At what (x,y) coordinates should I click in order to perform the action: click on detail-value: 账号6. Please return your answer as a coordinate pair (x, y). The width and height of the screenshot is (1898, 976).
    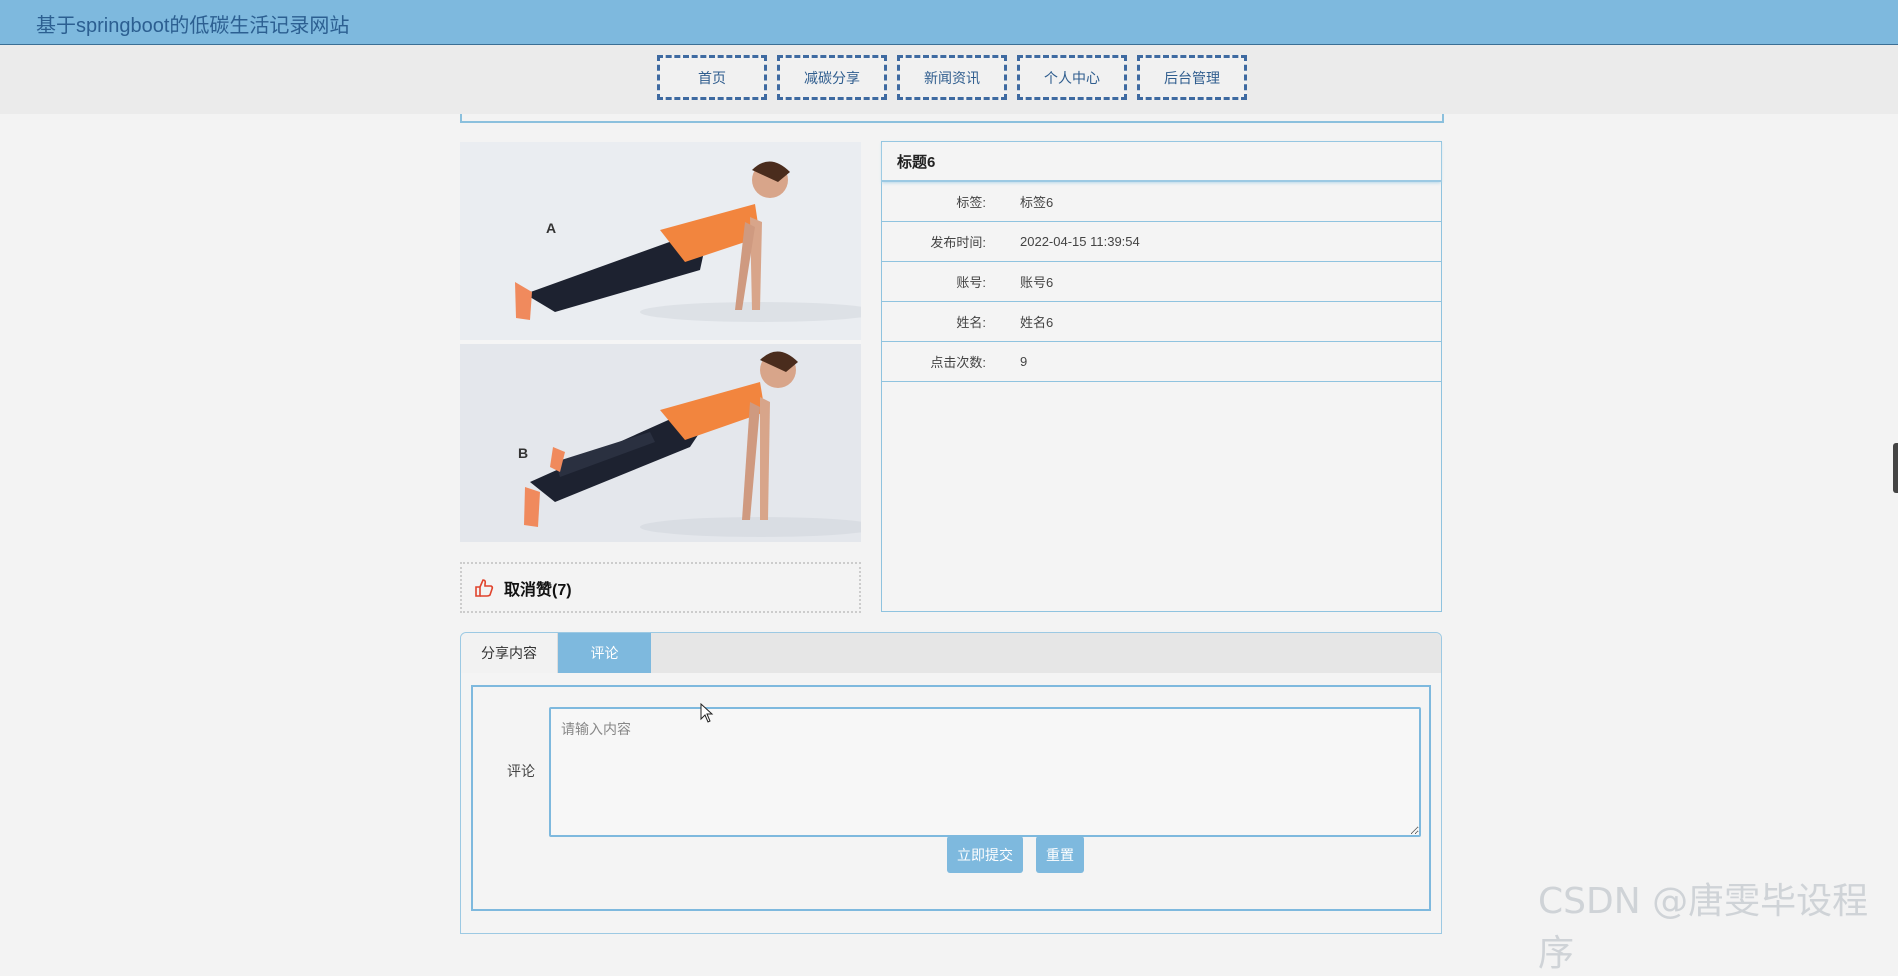
    Looking at the image, I should click on (1037, 282).